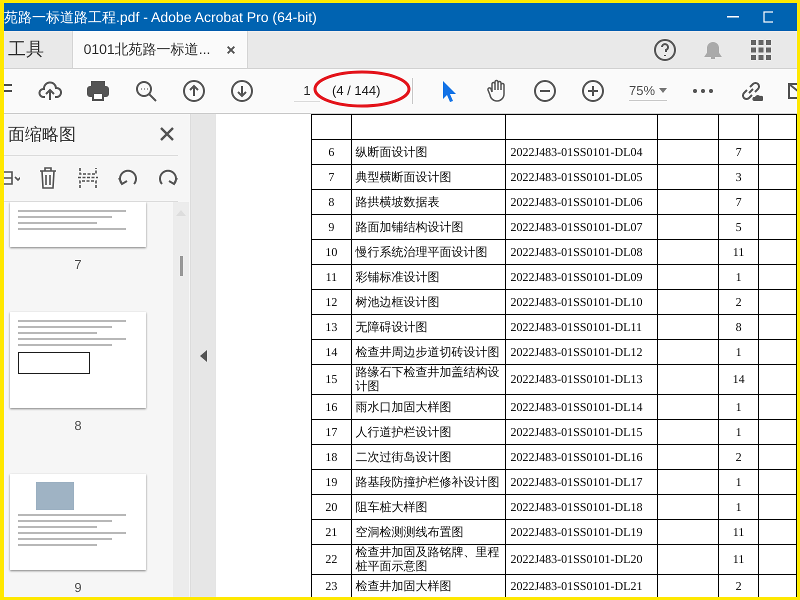  What do you see at coordinates (582, 177) in the screenshot?
I see `table-cell: 2022J483-01SS0101-DL05` at bounding box center [582, 177].